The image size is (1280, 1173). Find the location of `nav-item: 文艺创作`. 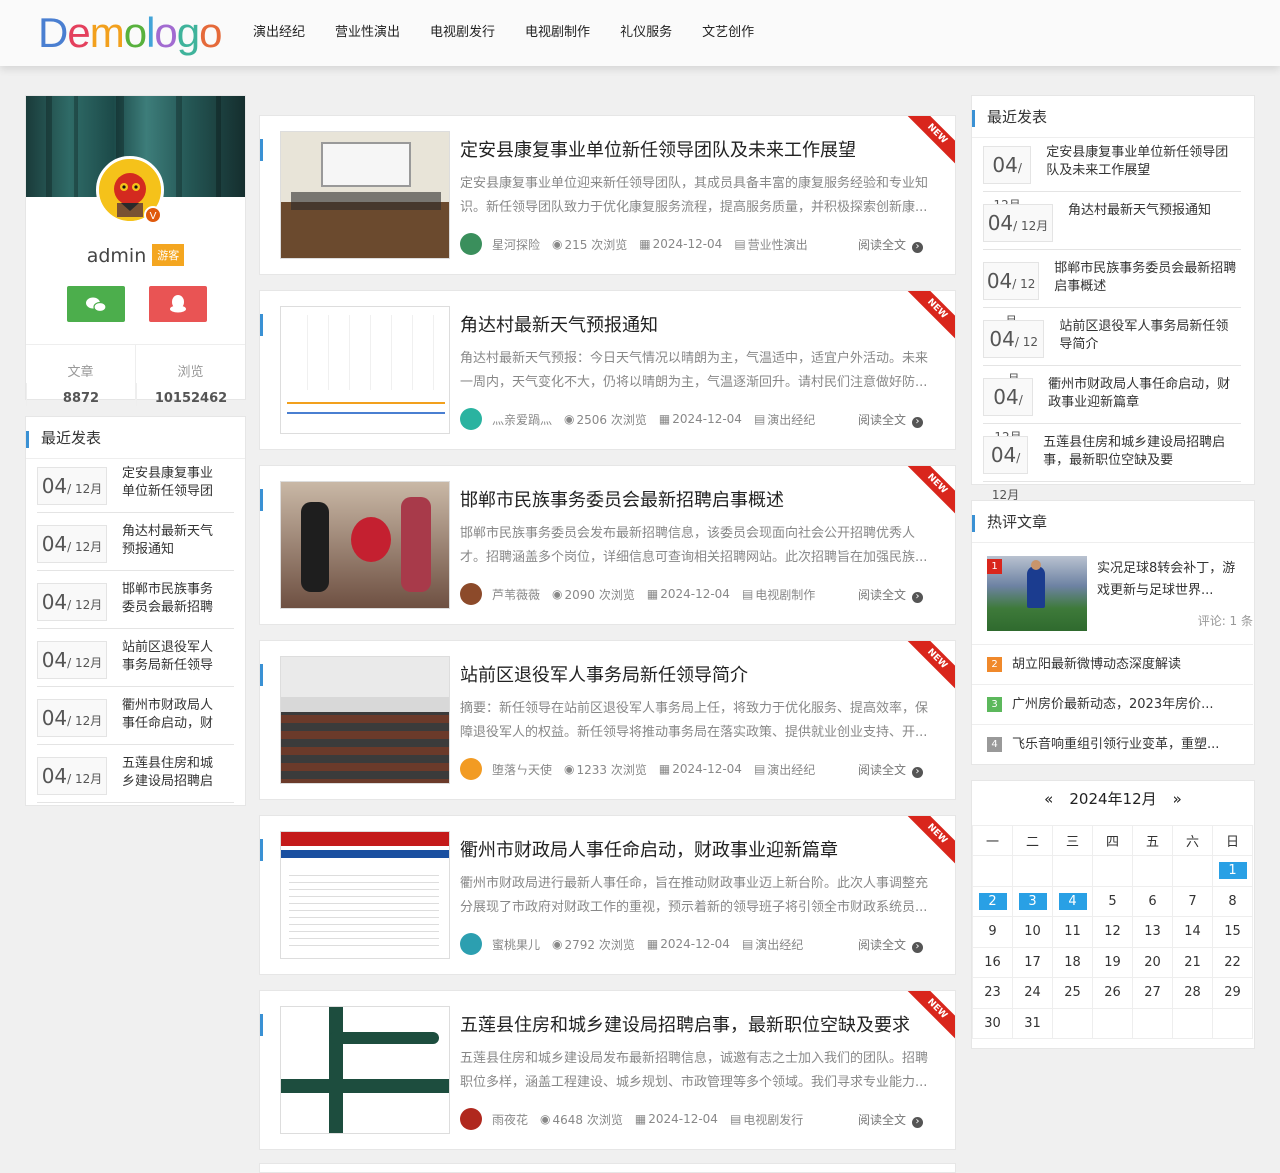

nav-item: 文艺创作 is located at coordinates (728, 33).